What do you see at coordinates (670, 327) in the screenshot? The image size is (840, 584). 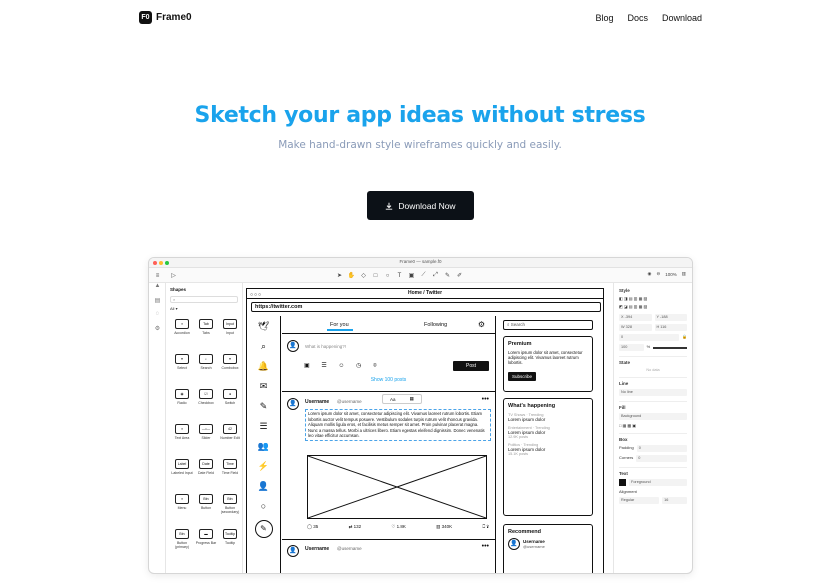 I see `height-field: H 116` at bounding box center [670, 327].